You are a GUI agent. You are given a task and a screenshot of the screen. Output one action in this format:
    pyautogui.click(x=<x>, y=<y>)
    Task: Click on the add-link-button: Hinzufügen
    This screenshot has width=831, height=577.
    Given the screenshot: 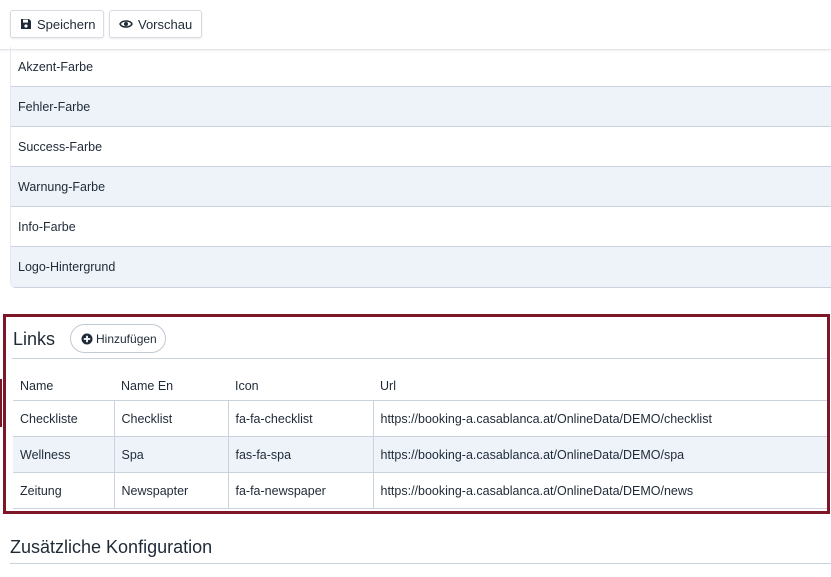 What is the action you would take?
    pyautogui.click(x=118, y=338)
    